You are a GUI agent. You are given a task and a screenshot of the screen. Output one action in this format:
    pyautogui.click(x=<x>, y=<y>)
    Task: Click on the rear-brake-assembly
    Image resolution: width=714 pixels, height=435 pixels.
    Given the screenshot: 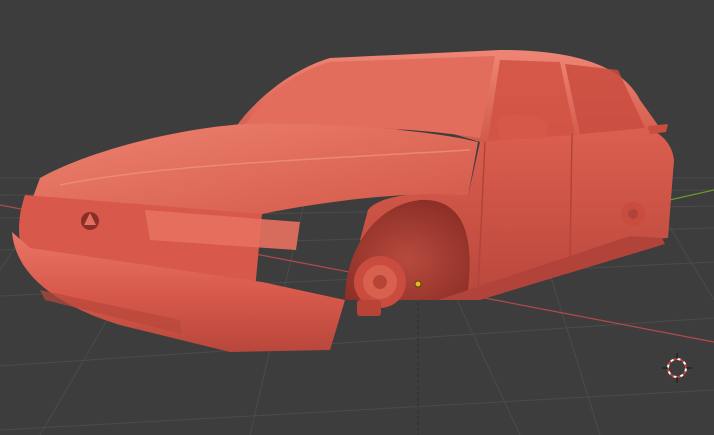 What is the action you would take?
    pyautogui.click(x=633, y=214)
    